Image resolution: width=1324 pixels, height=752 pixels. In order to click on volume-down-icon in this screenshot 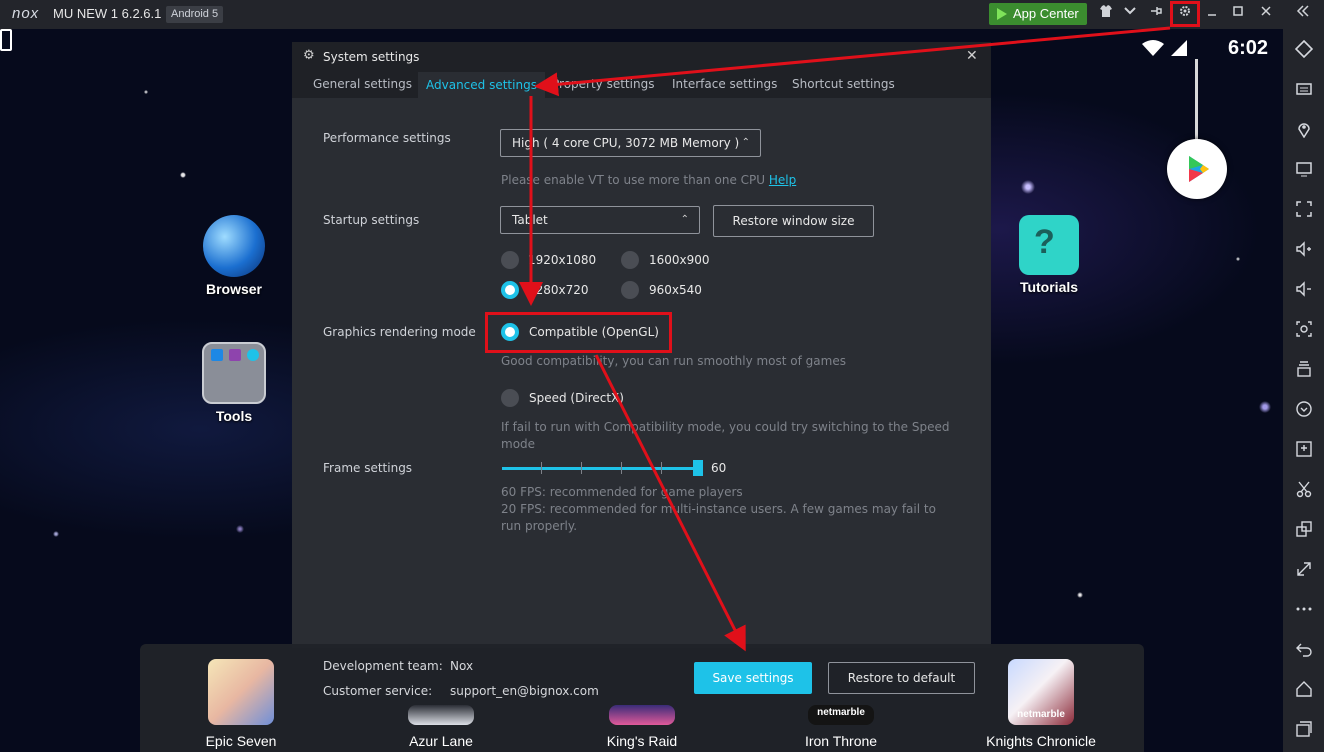, I will do `click(1303, 290)`.